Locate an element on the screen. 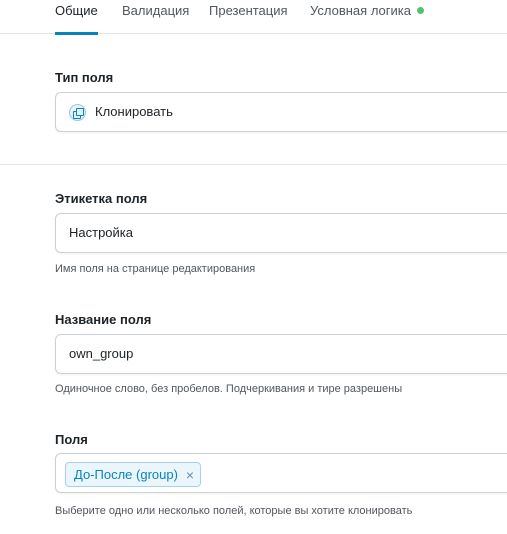 The image size is (507, 534). status-dot-icon is located at coordinates (420, 10).